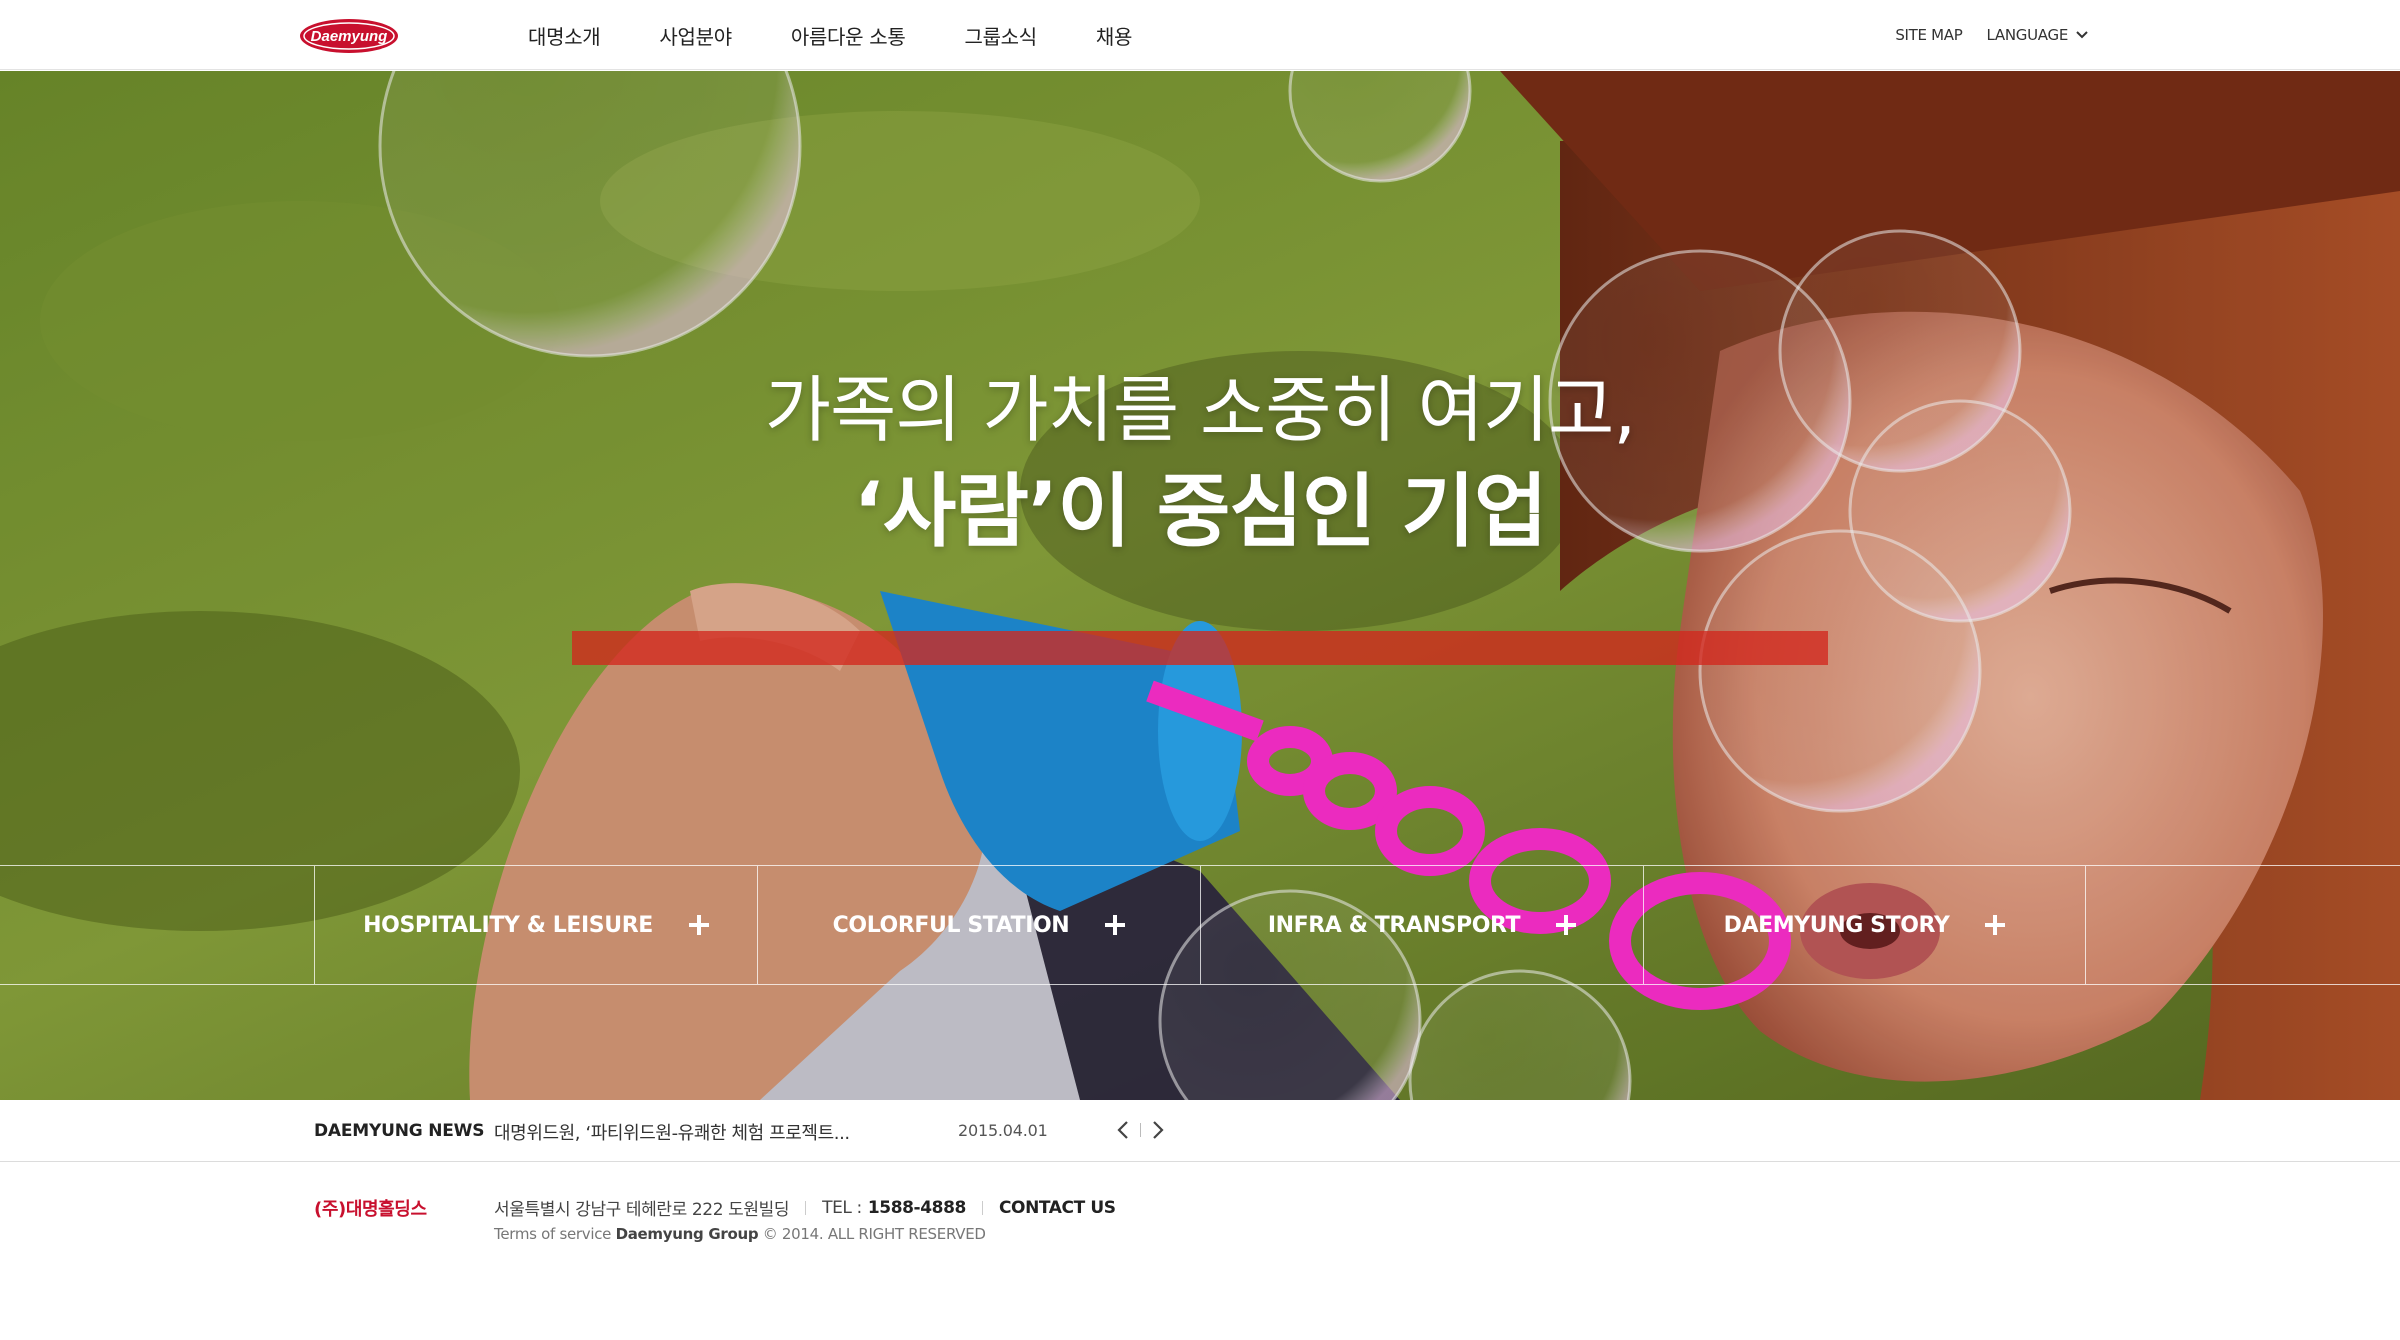 The width and height of the screenshot is (2400, 1340). I want to click on logo-text: Daemyung, so click(349, 36).